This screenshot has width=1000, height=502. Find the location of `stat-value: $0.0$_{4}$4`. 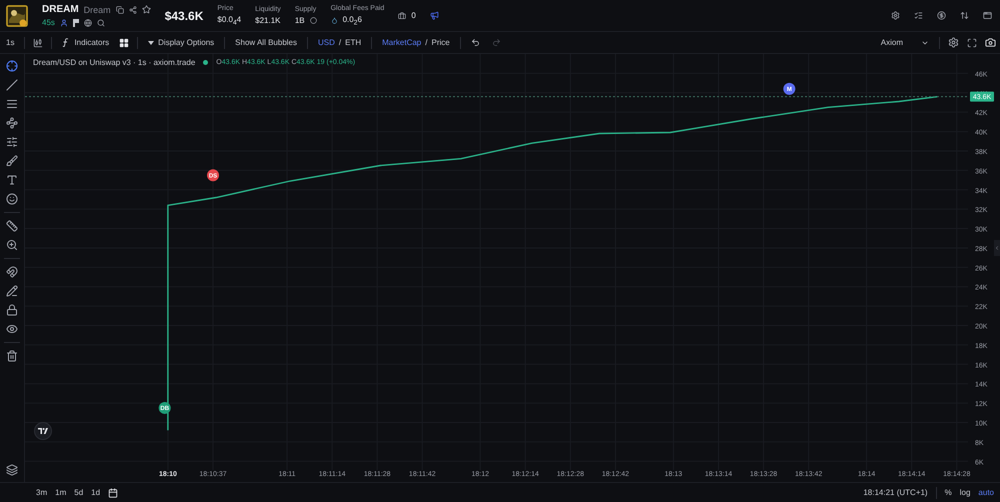

stat-value: $0.0$_{4}$4 is located at coordinates (229, 20).